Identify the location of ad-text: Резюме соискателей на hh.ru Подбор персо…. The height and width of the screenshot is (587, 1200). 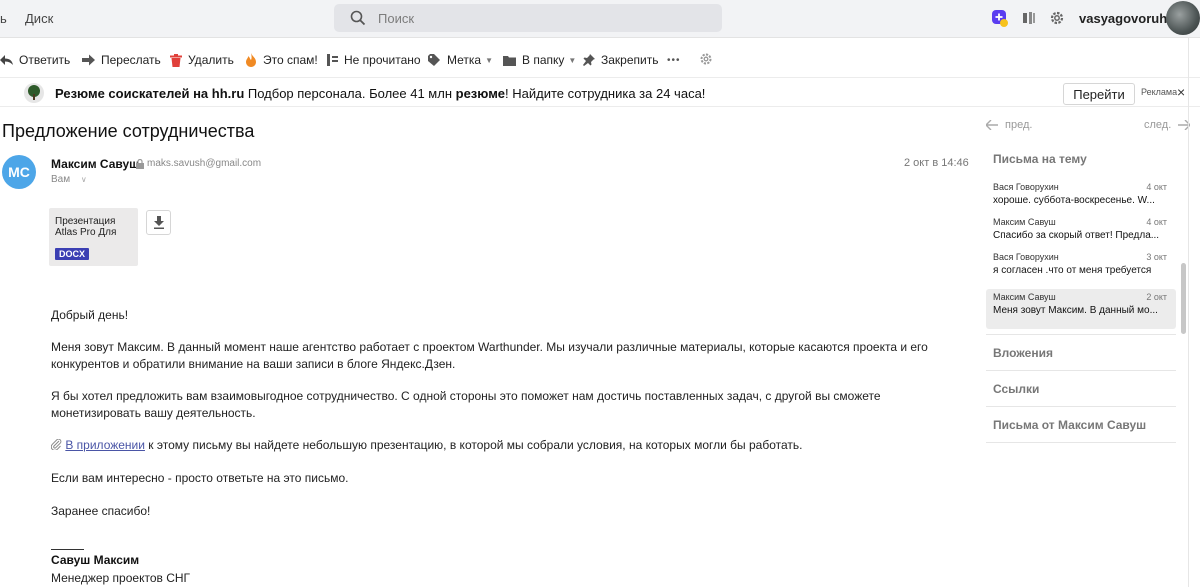
(380, 93).